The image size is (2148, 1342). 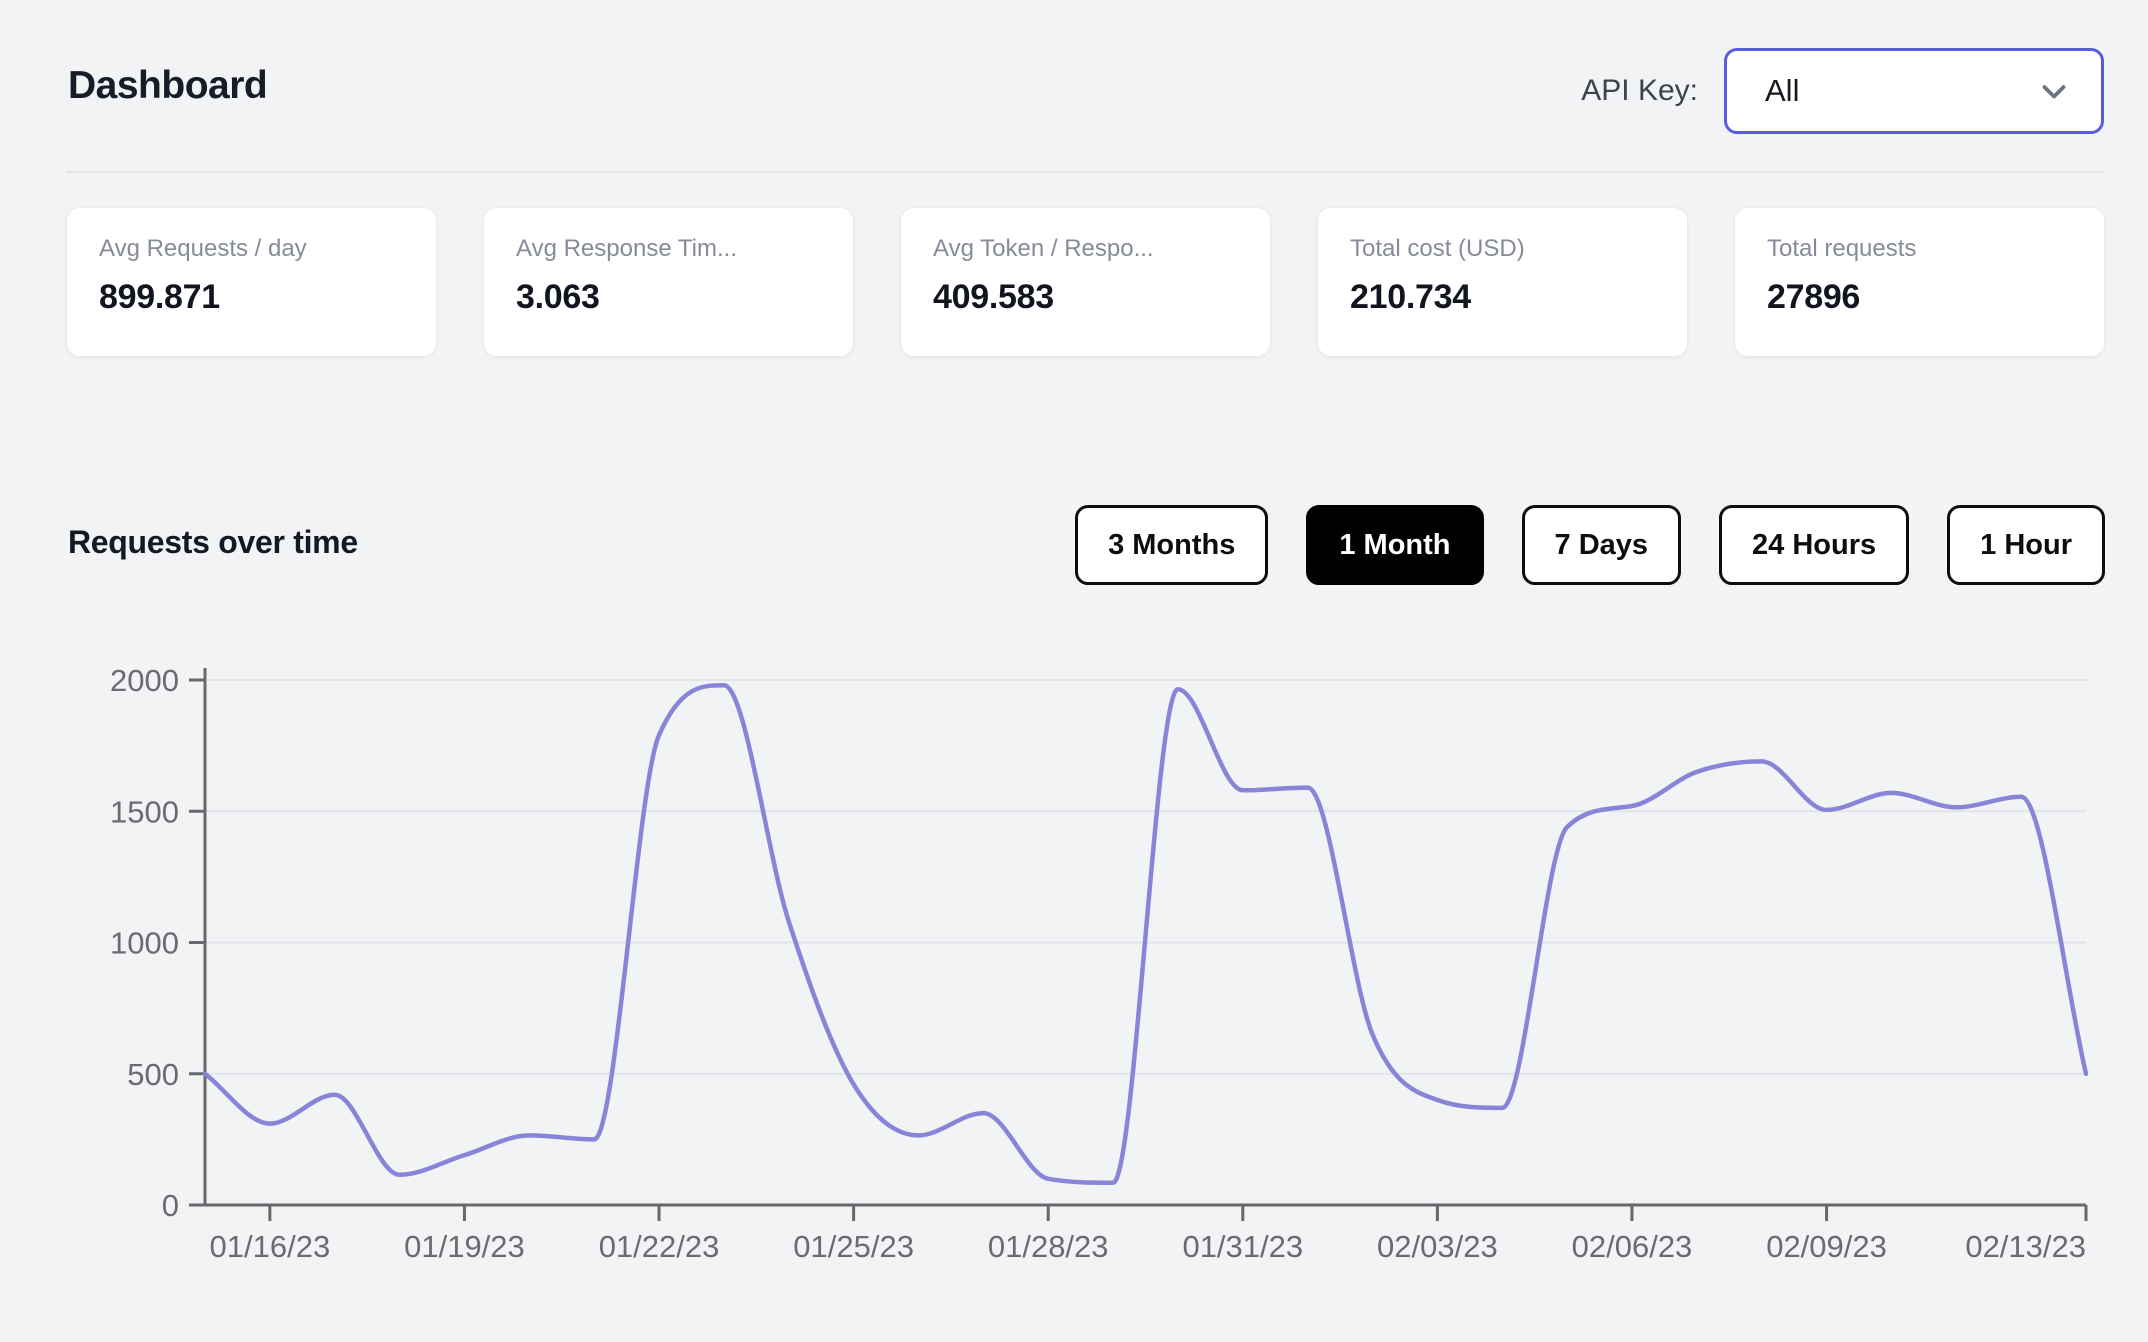 I want to click on page-title: Dashboard, so click(x=168, y=85).